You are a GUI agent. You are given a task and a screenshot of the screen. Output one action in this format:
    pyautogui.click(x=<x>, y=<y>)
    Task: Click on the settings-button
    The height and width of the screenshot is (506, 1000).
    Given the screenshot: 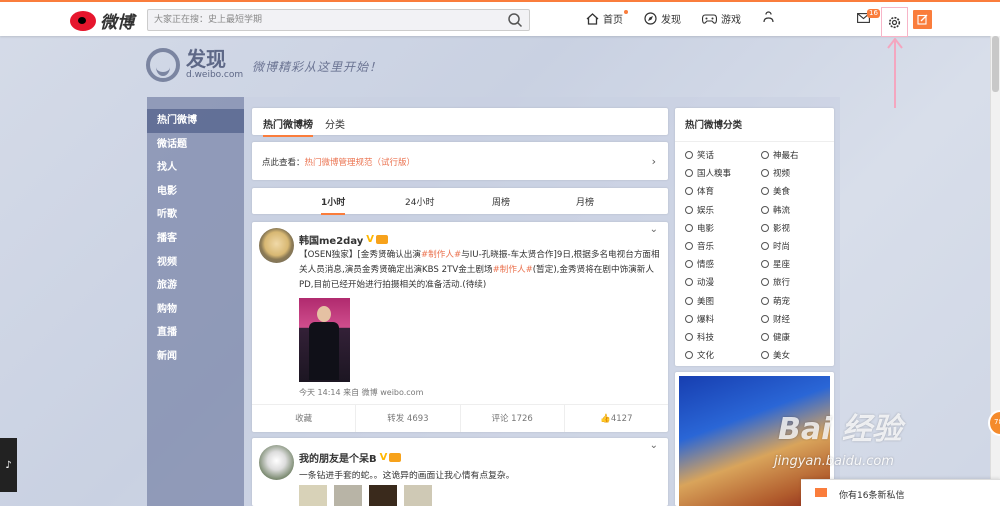 What is the action you would take?
    pyautogui.click(x=894, y=22)
    